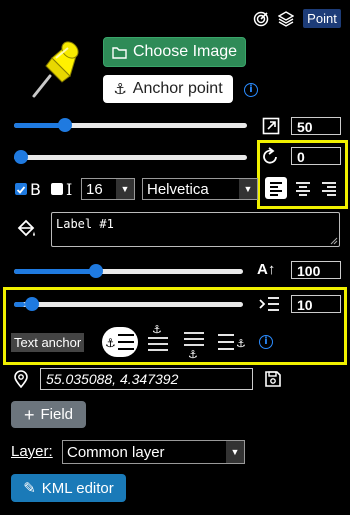  I want to click on choose-image-button: Choose Image, so click(174, 52).